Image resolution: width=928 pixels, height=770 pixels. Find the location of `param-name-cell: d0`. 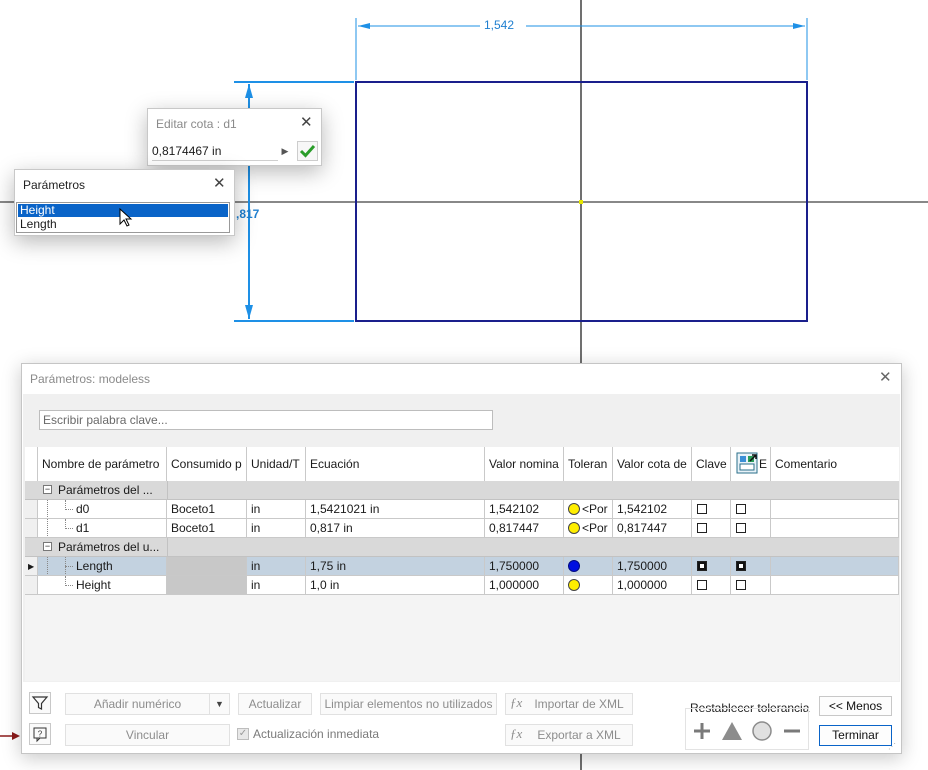

param-name-cell: d0 is located at coordinates (102, 509).